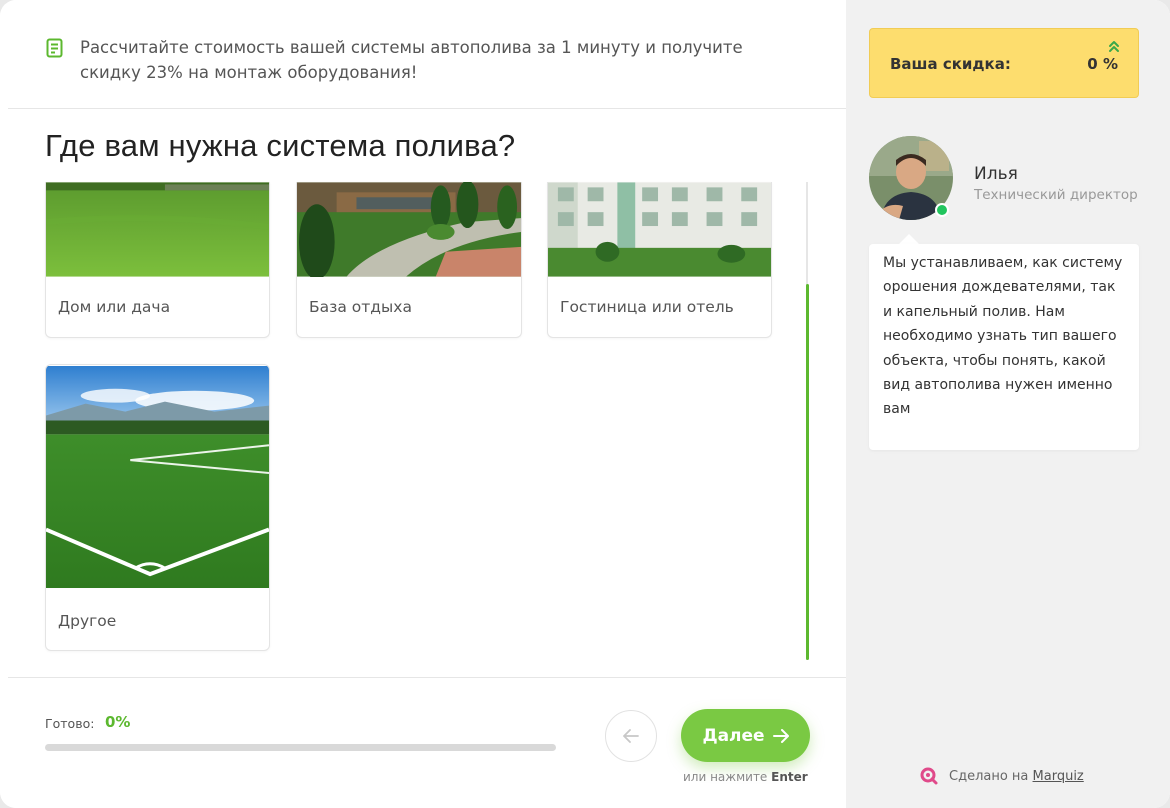 This screenshot has height=808, width=1170. What do you see at coordinates (942, 210) in the screenshot?
I see `online-status-dot` at bounding box center [942, 210].